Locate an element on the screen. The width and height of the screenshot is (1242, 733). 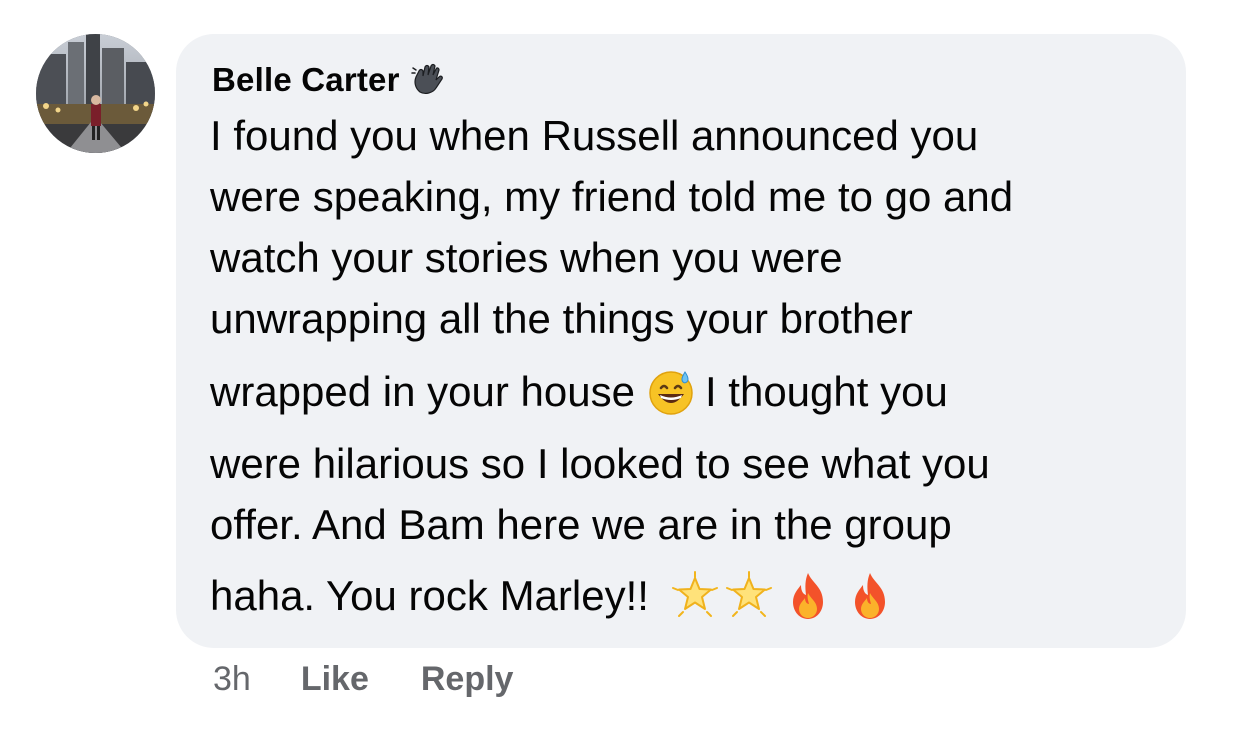
comment-line-with-emoji: wrapped in your house I thought you is located at coordinates (579, 392).